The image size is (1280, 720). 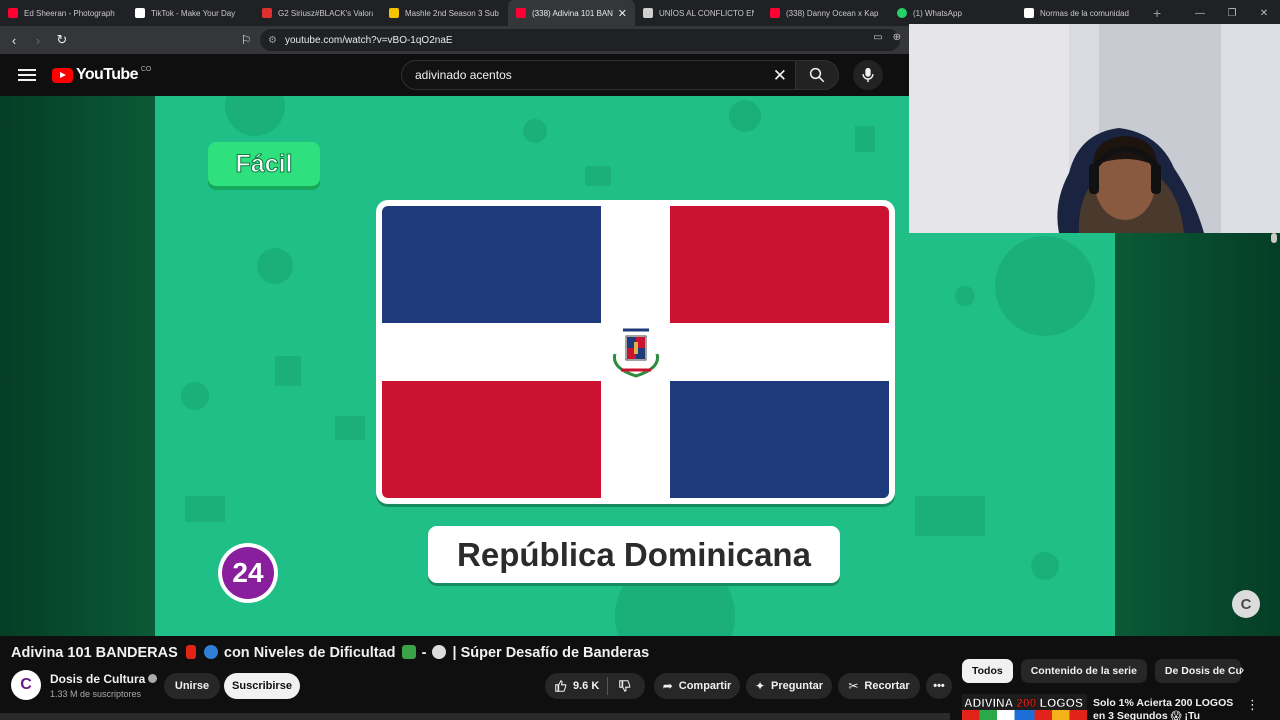 What do you see at coordinates (879, 686) in the screenshot?
I see `clip-button: ✂ Recortar` at bounding box center [879, 686].